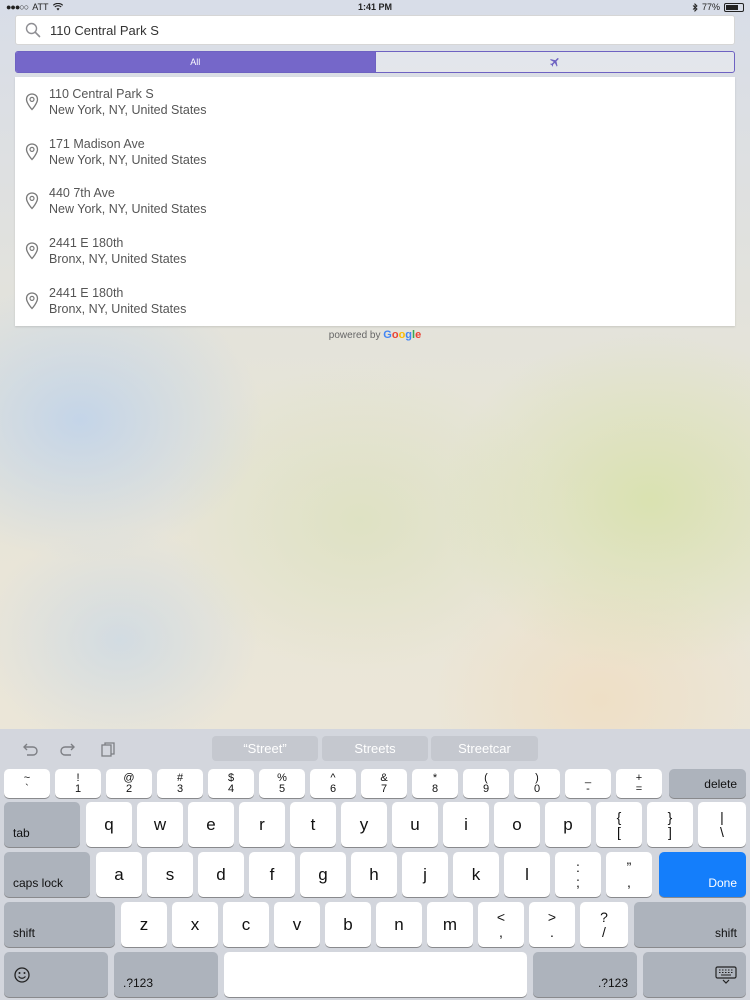  Describe the element at coordinates (391, 30) in the screenshot. I see `search-input` at that location.